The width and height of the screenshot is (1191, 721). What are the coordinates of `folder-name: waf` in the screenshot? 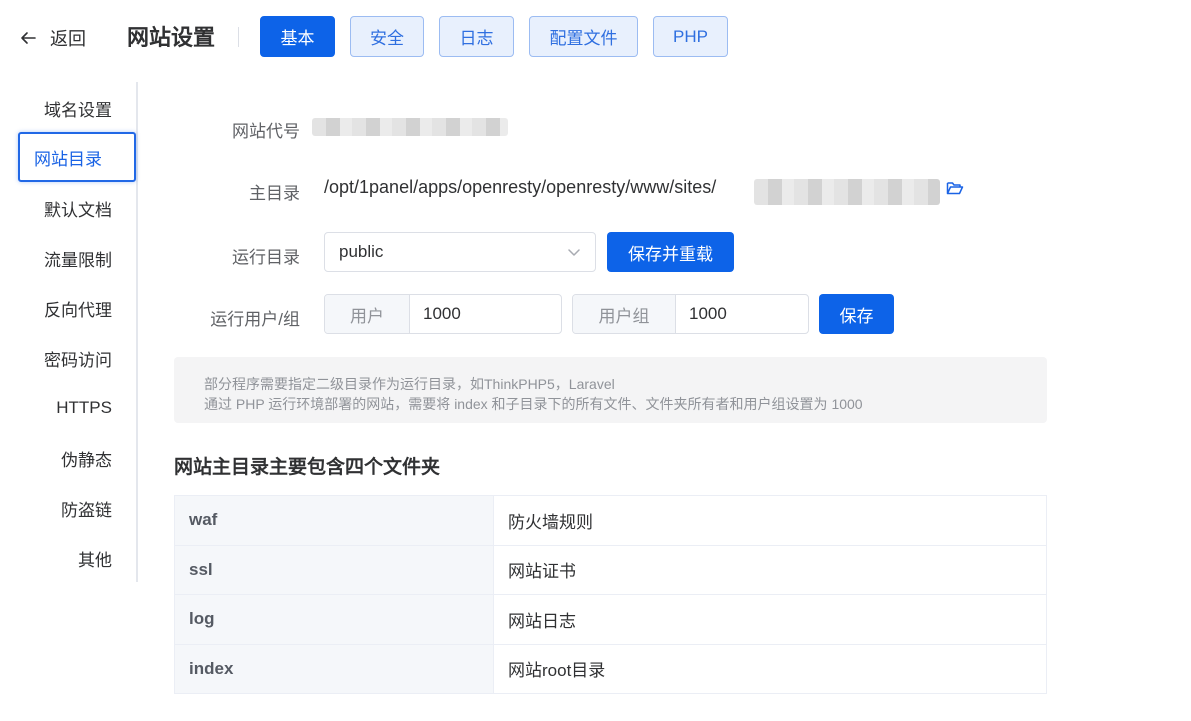 It's located at (334, 520).